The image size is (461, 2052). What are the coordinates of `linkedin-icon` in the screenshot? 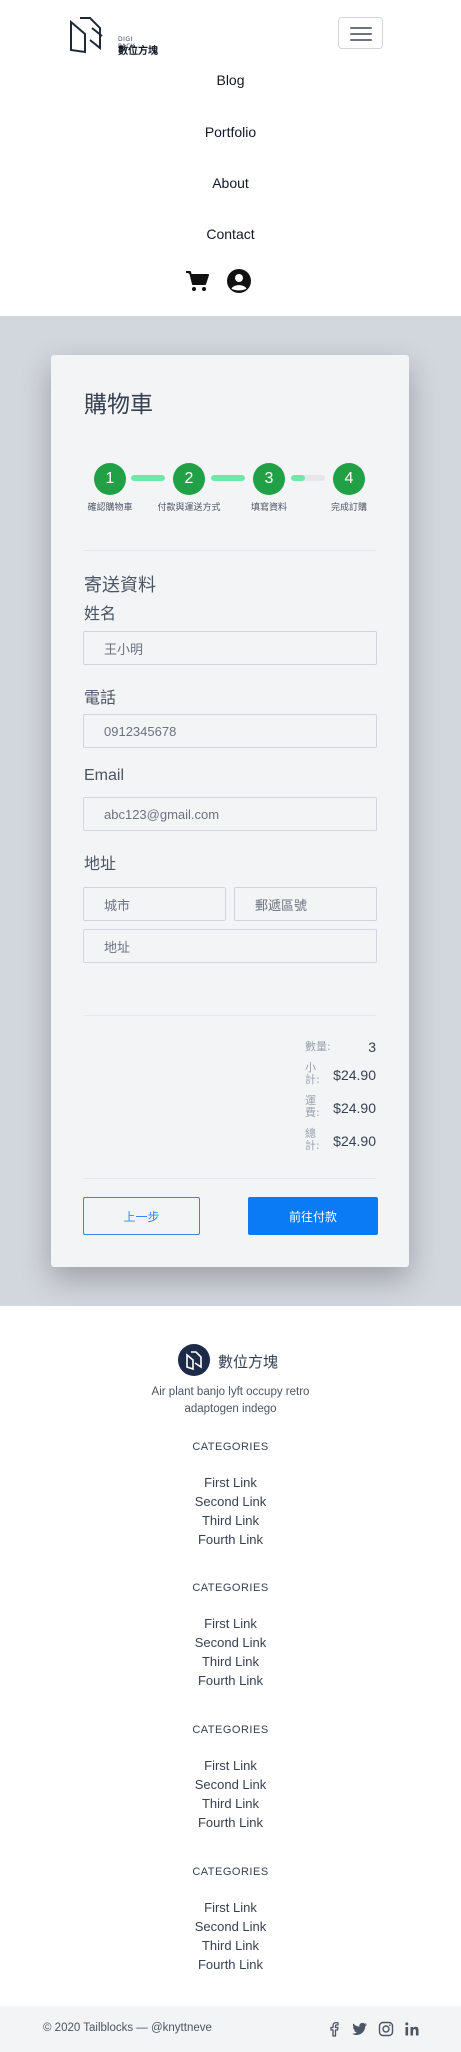 It's located at (412, 2029).